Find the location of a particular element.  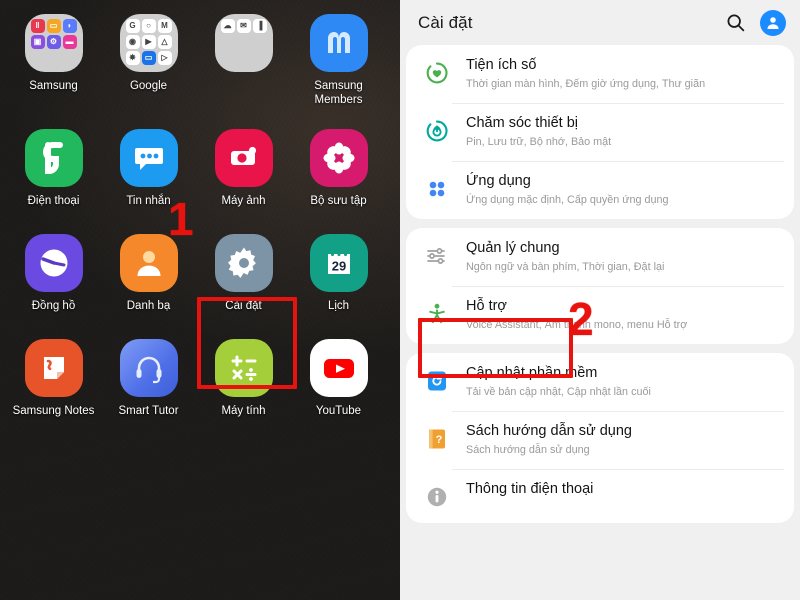

app-row: Điện thoại Tin nhắn Máy ảnh Bộ sưu tập is located at coordinates (200, 168).